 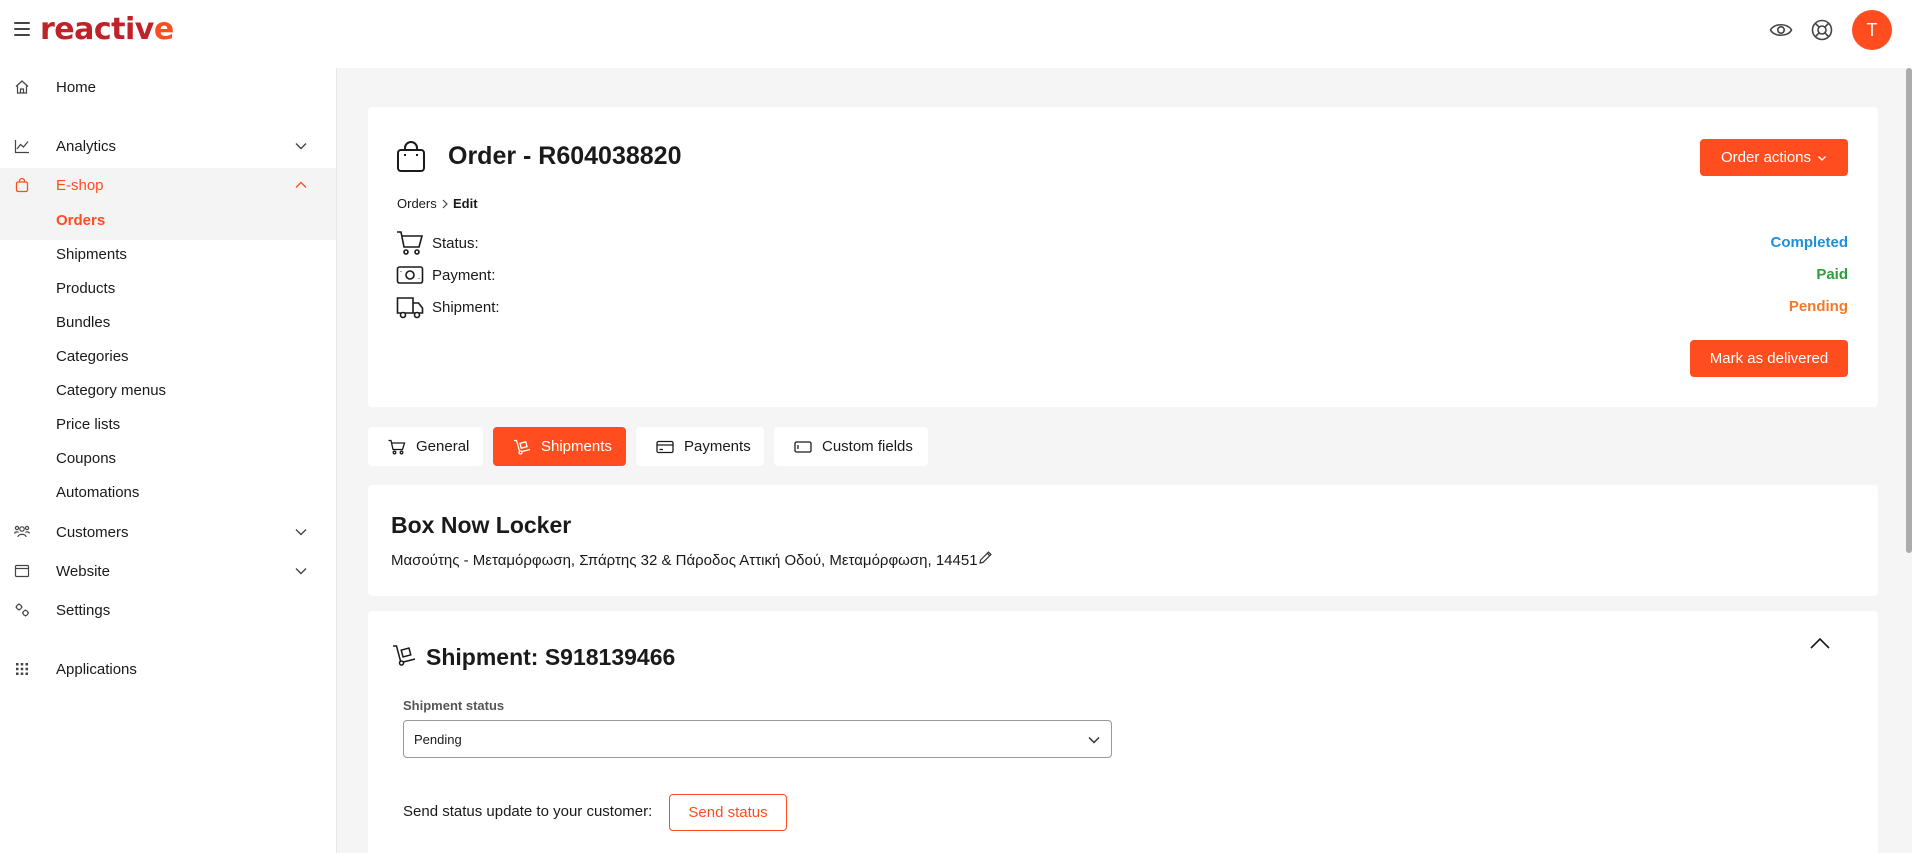 I want to click on mark-as-delivered-label: Mark as delivered, so click(x=1769, y=358).